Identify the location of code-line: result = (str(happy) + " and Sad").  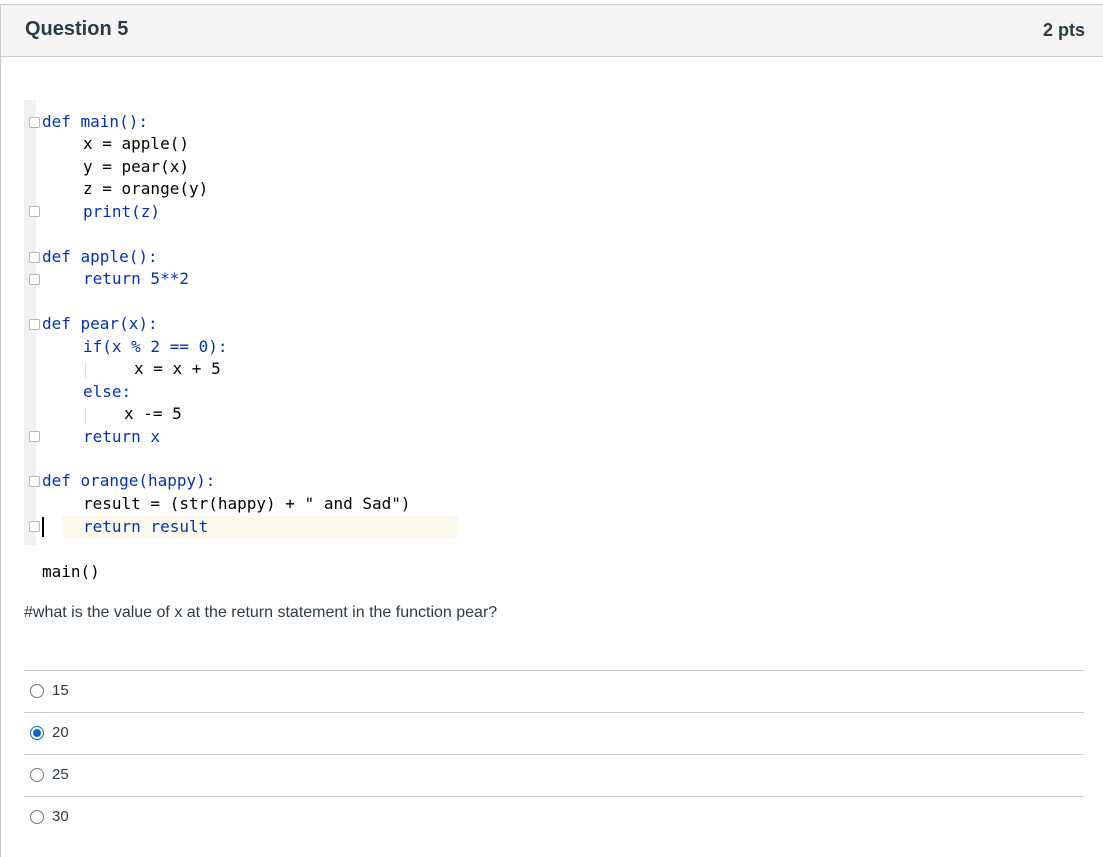
(247, 503).